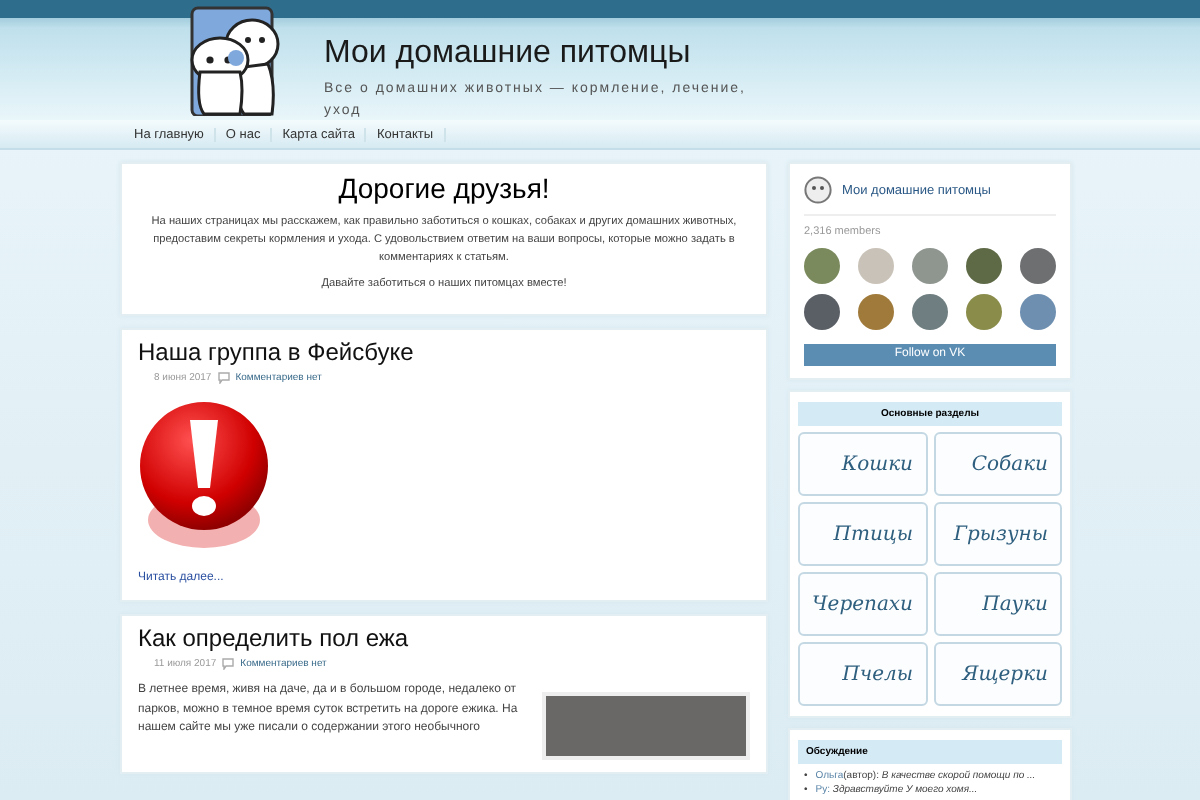 This screenshot has width=1200, height=800. I want to click on category-tile: Пчелы, so click(862, 674).